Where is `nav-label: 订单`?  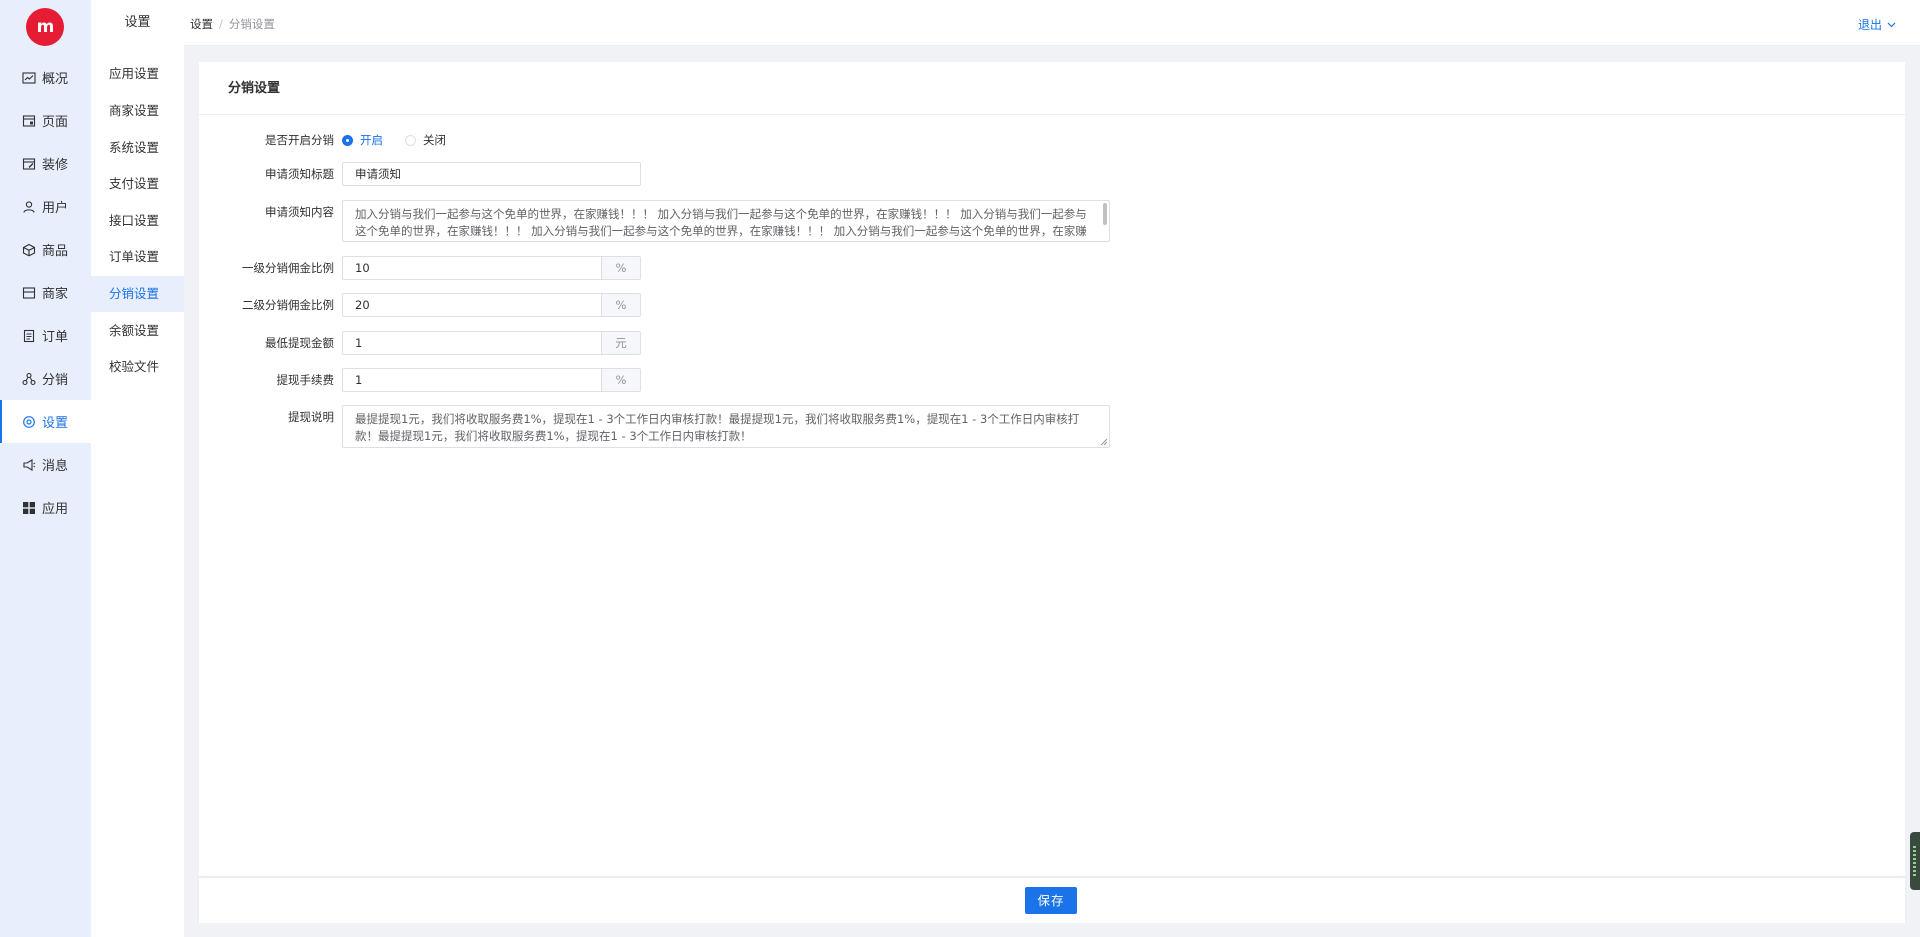
nav-label: 订单 is located at coordinates (55, 337).